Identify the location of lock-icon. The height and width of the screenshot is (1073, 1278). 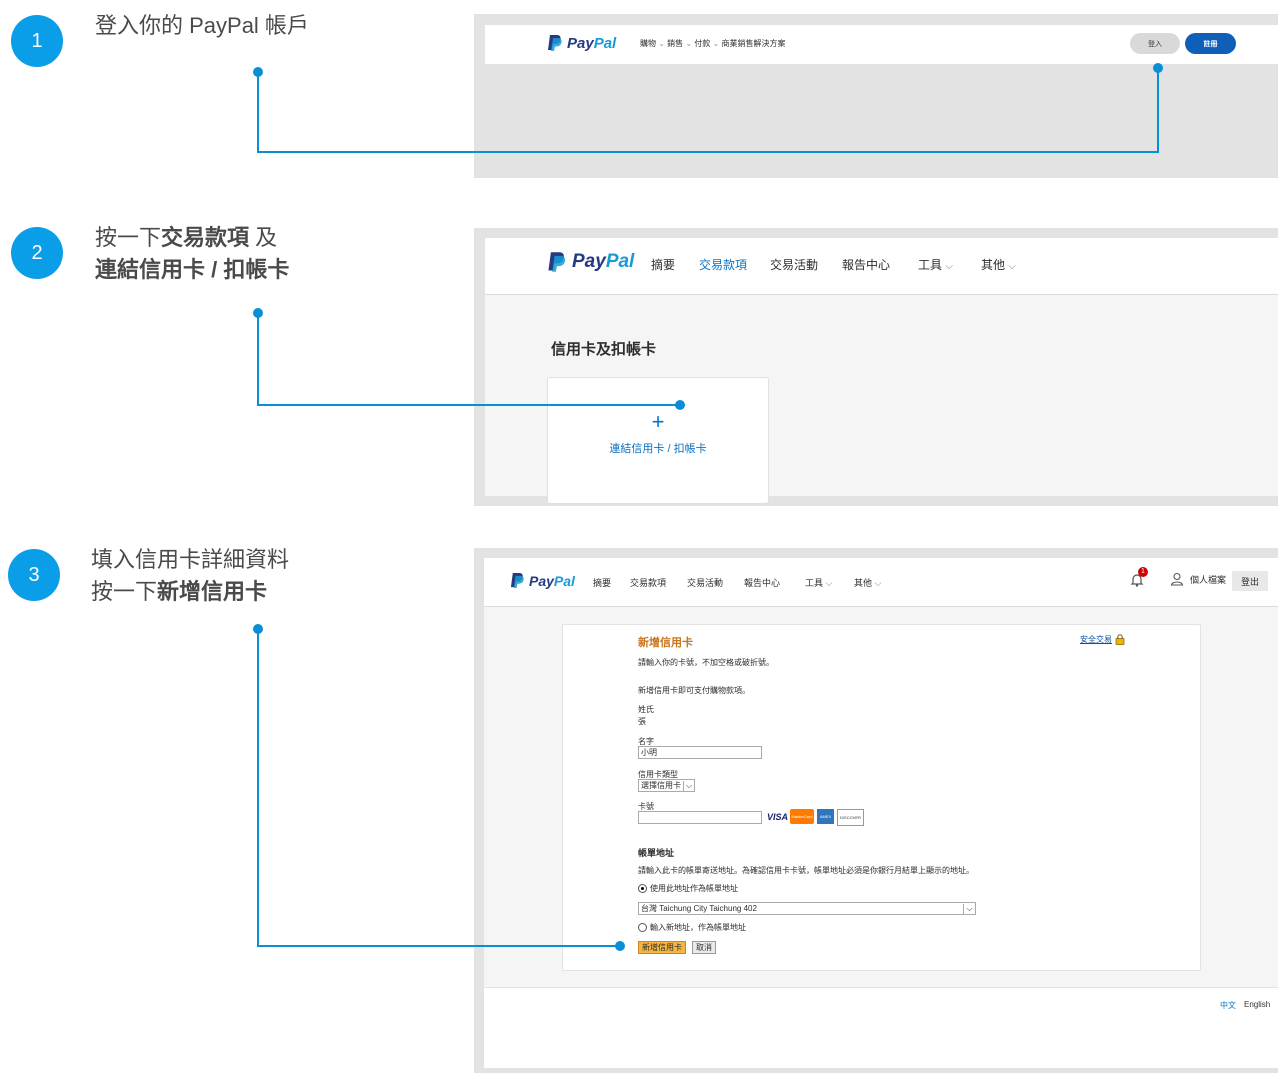
(1120, 639).